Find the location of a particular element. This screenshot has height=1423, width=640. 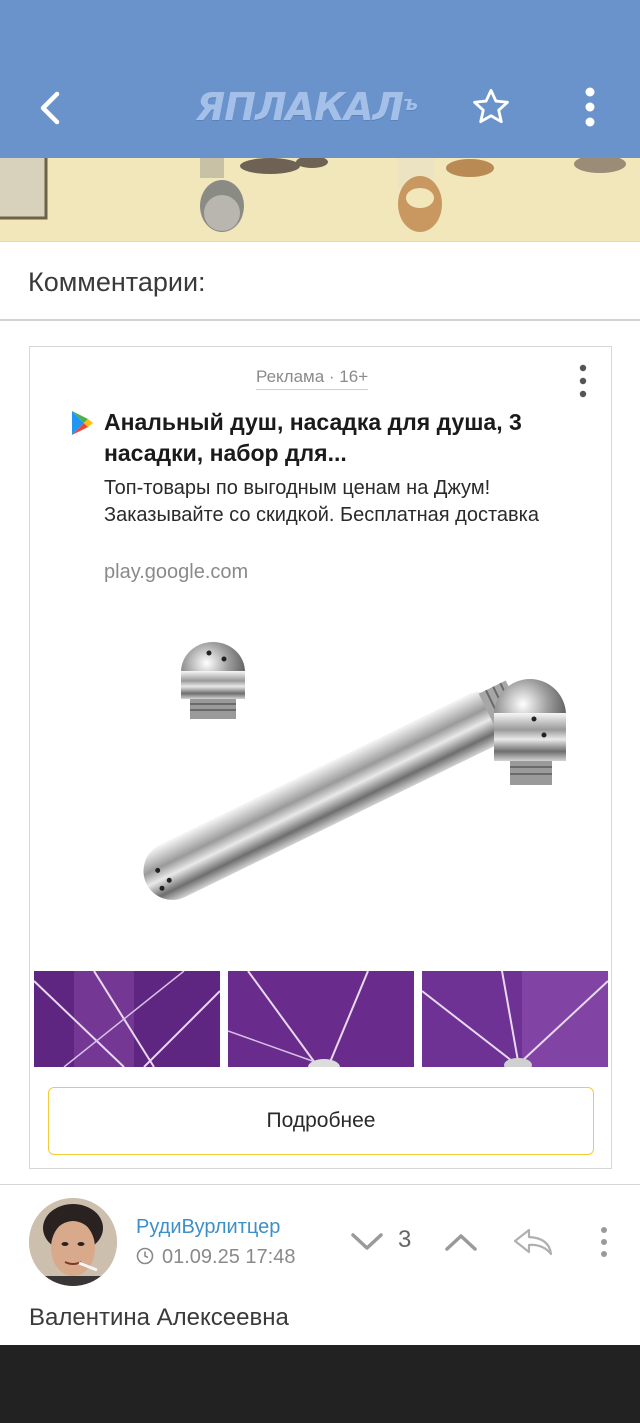

app-logo: ЯПЛАКАЛъ is located at coordinates (307, 107).